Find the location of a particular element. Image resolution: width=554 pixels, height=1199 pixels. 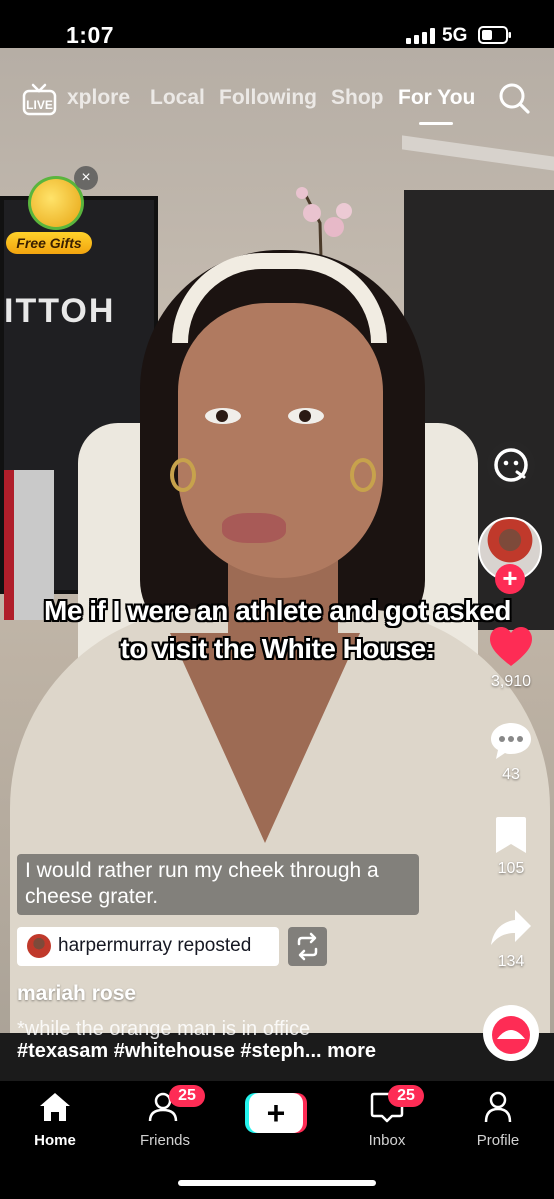

comment-bubble-icon is located at coordinates (511, 741).